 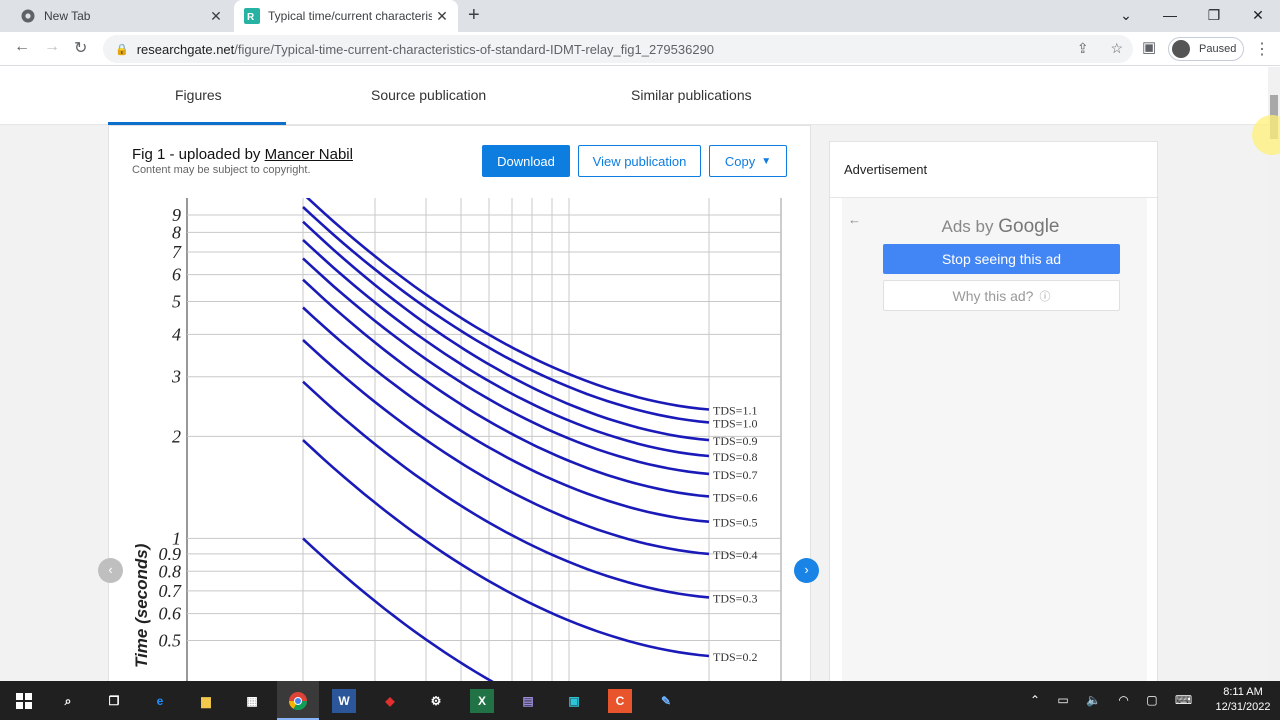 What do you see at coordinates (160, 701) in the screenshot?
I see `edge-icon: e` at bounding box center [160, 701].